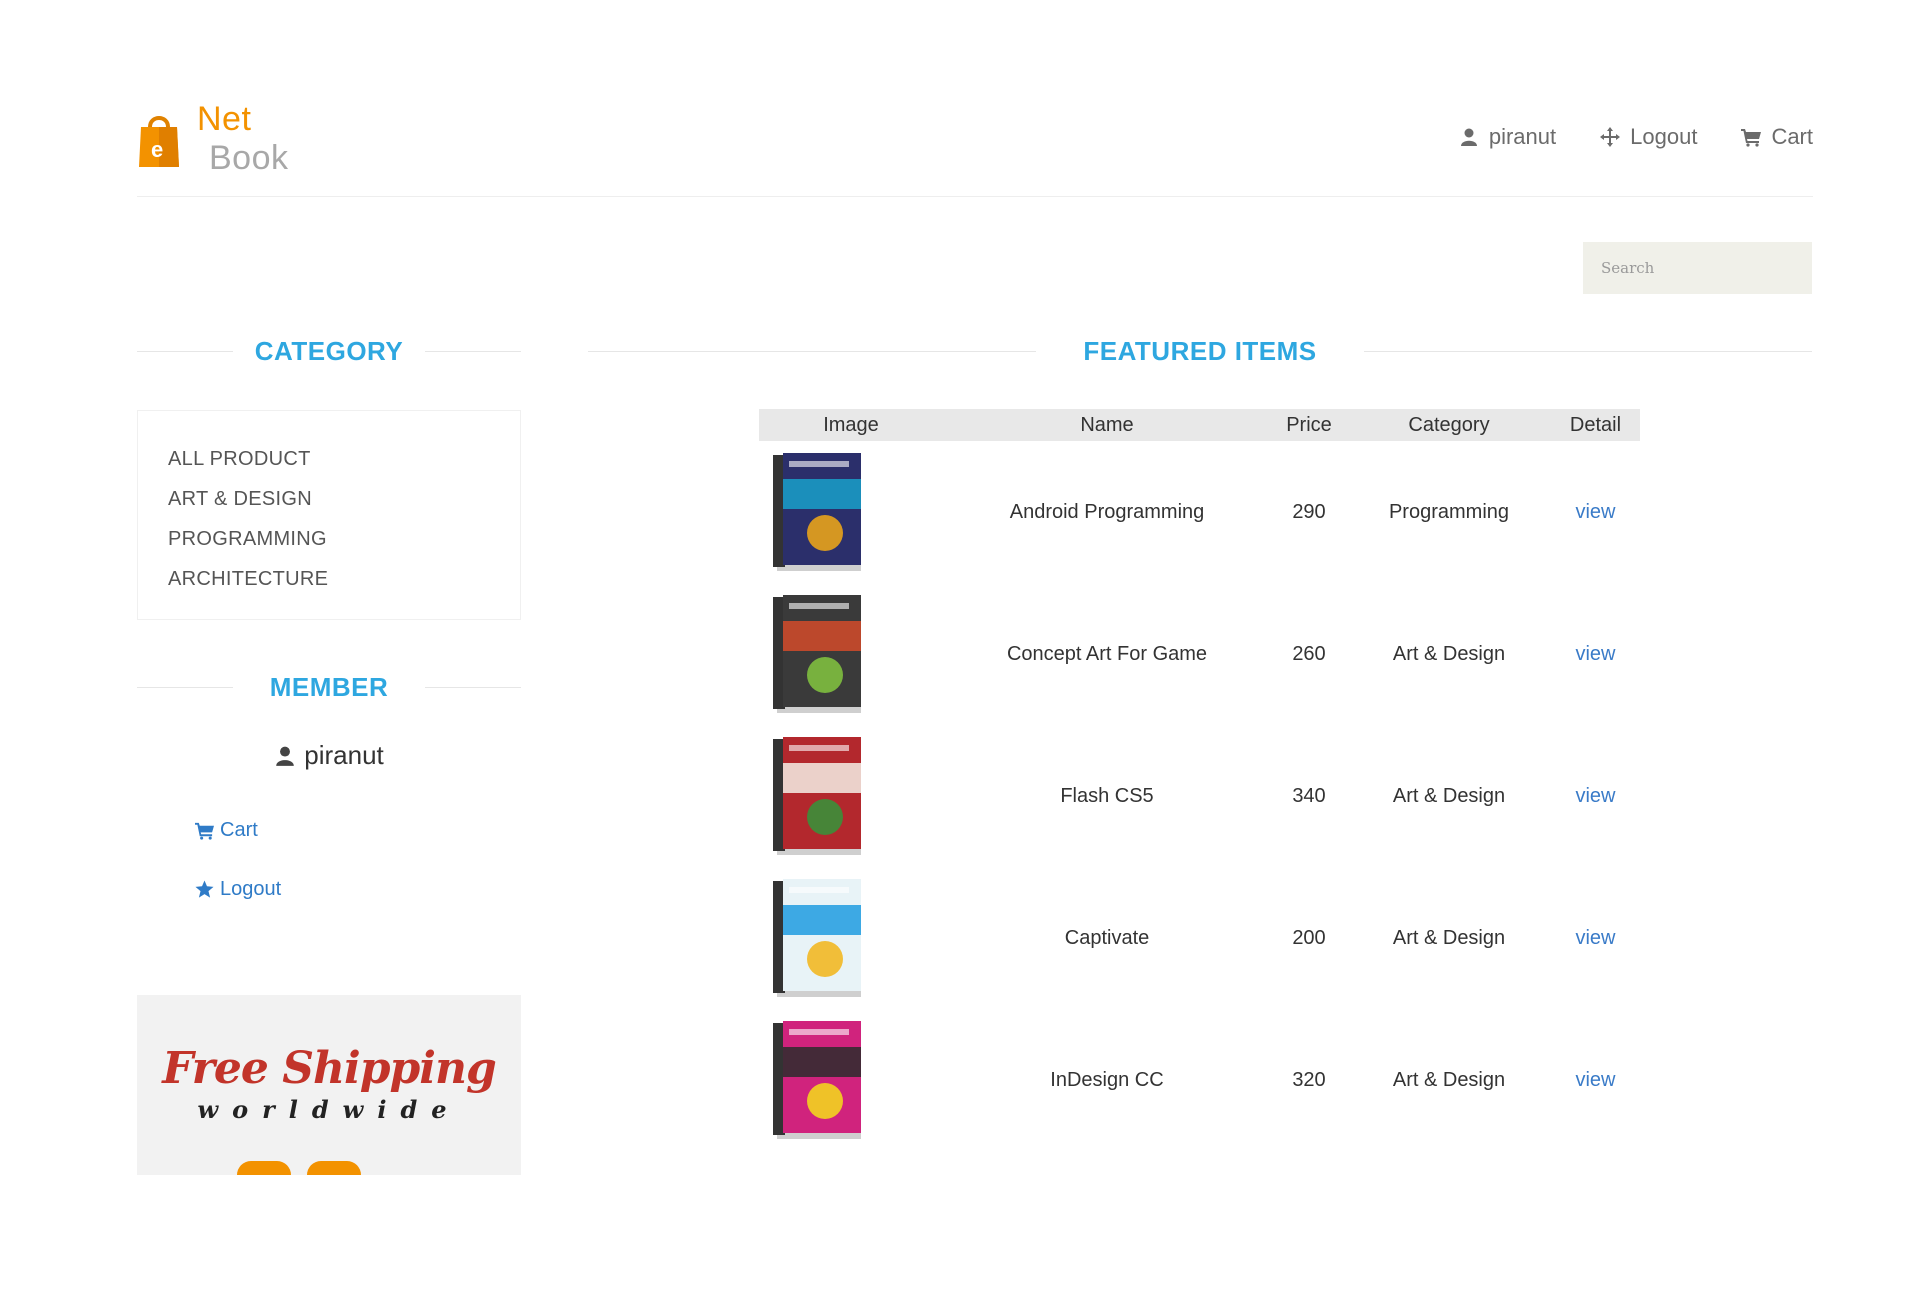 The height and width of the screenshot is (1300, 1920). I want to click on page-crop-mask, so click(960, 1237).